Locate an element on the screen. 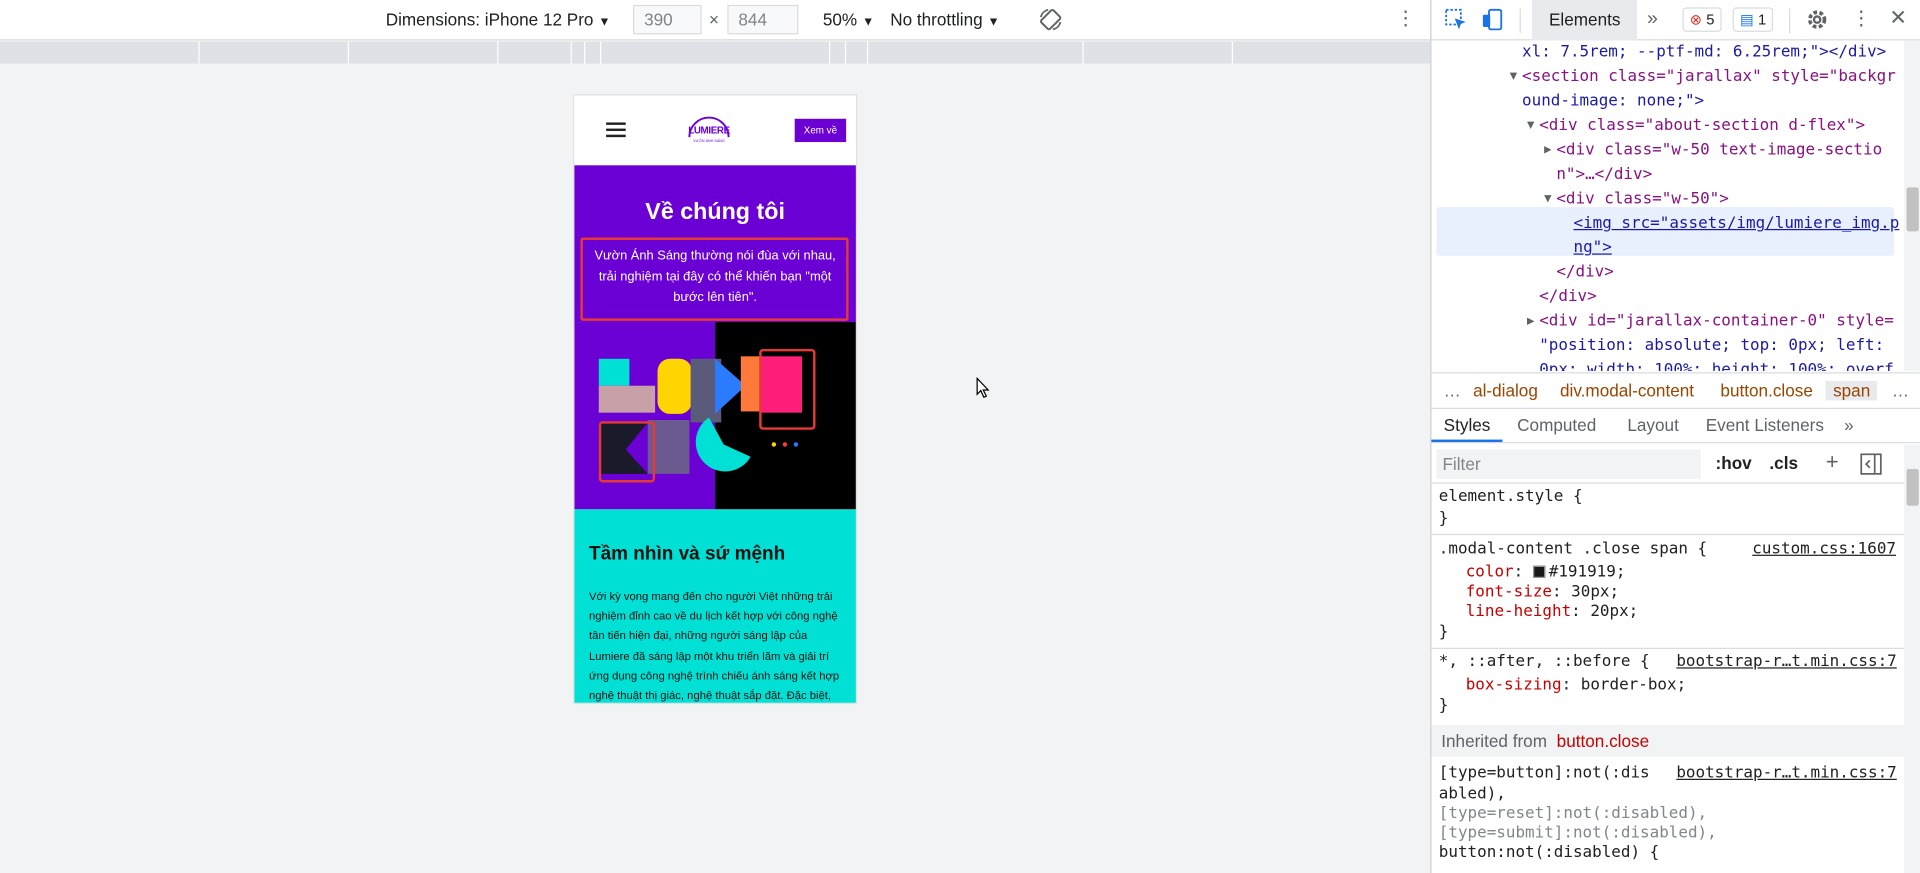 The image size is (1920, 873). color-swatch-icon is located at coordinates (1539, 571).